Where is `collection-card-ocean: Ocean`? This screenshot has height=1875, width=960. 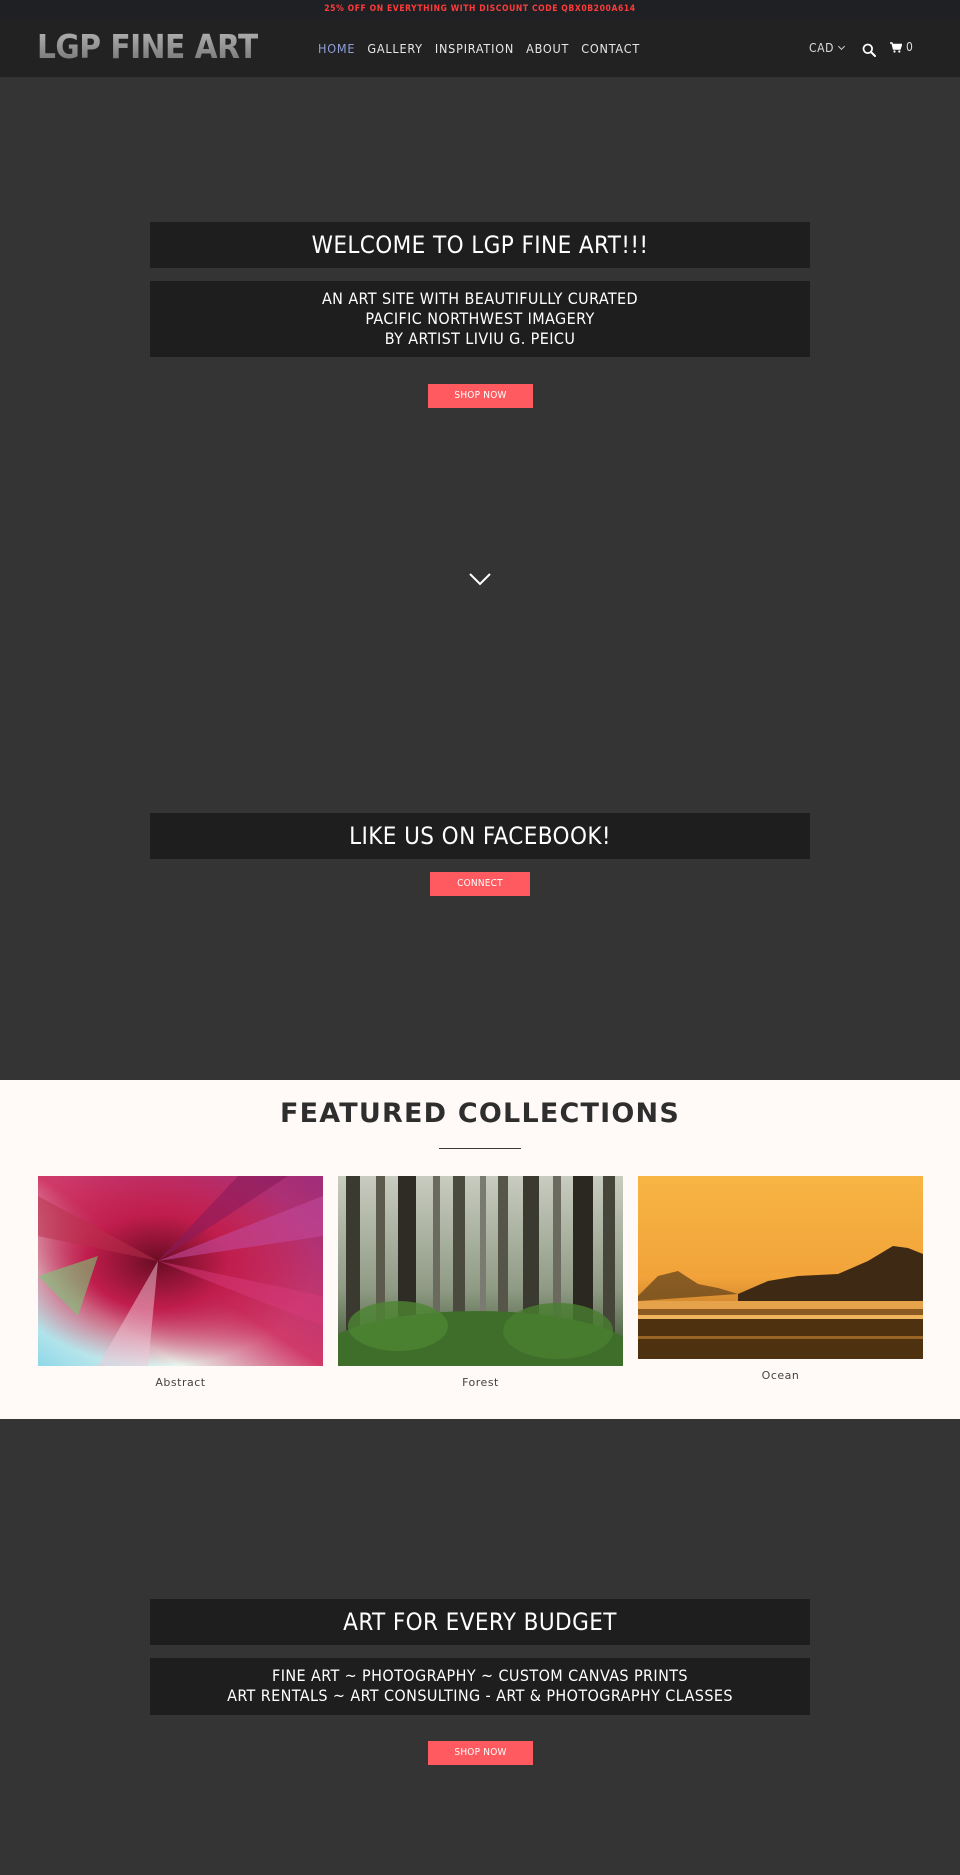
collection-card-ocean: Ocean is located at coordinates (780, 1279).